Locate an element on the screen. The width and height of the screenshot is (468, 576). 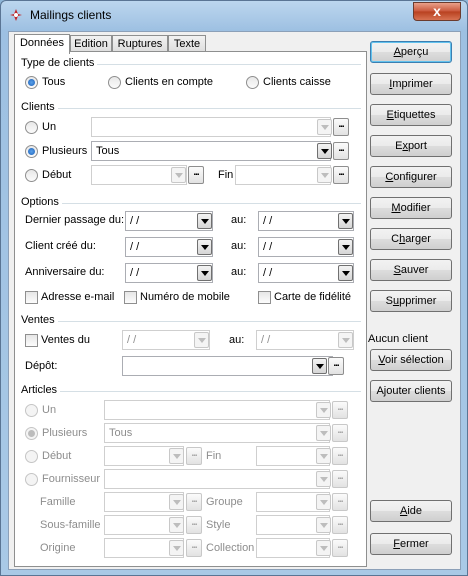
clients-un-radio is located at coordinates (31, 127).